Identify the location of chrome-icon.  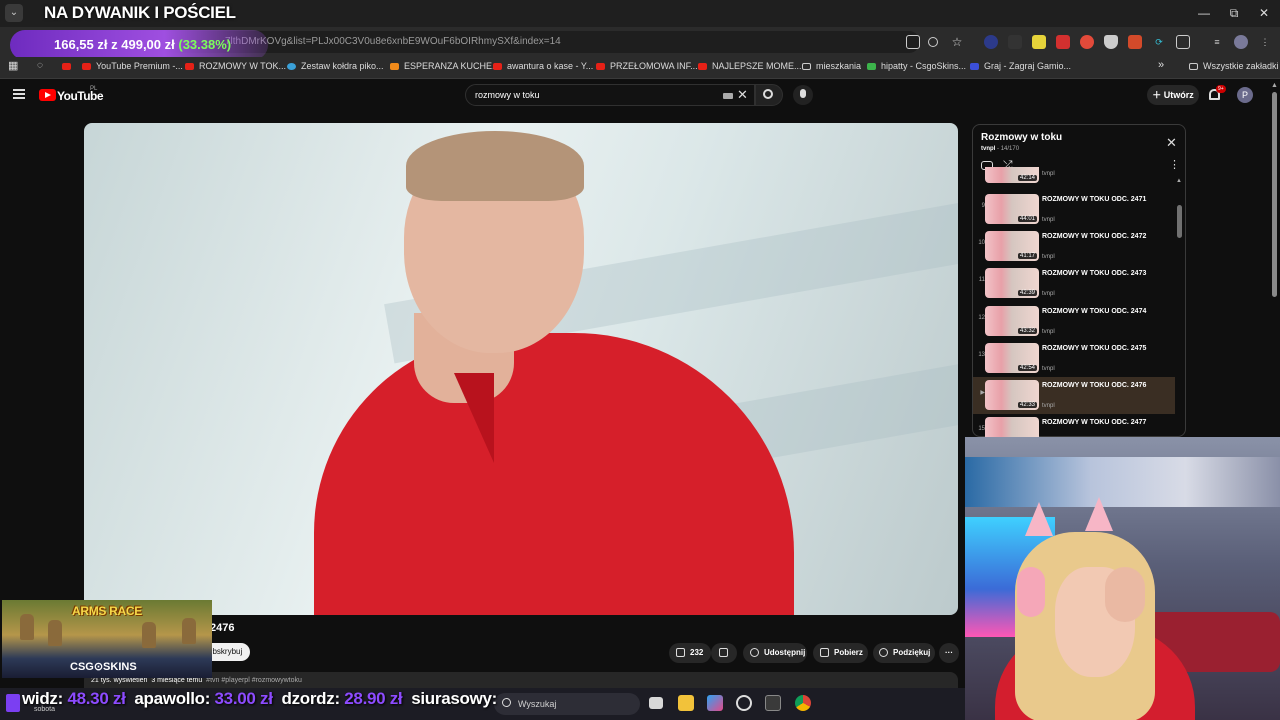
(803, 703).